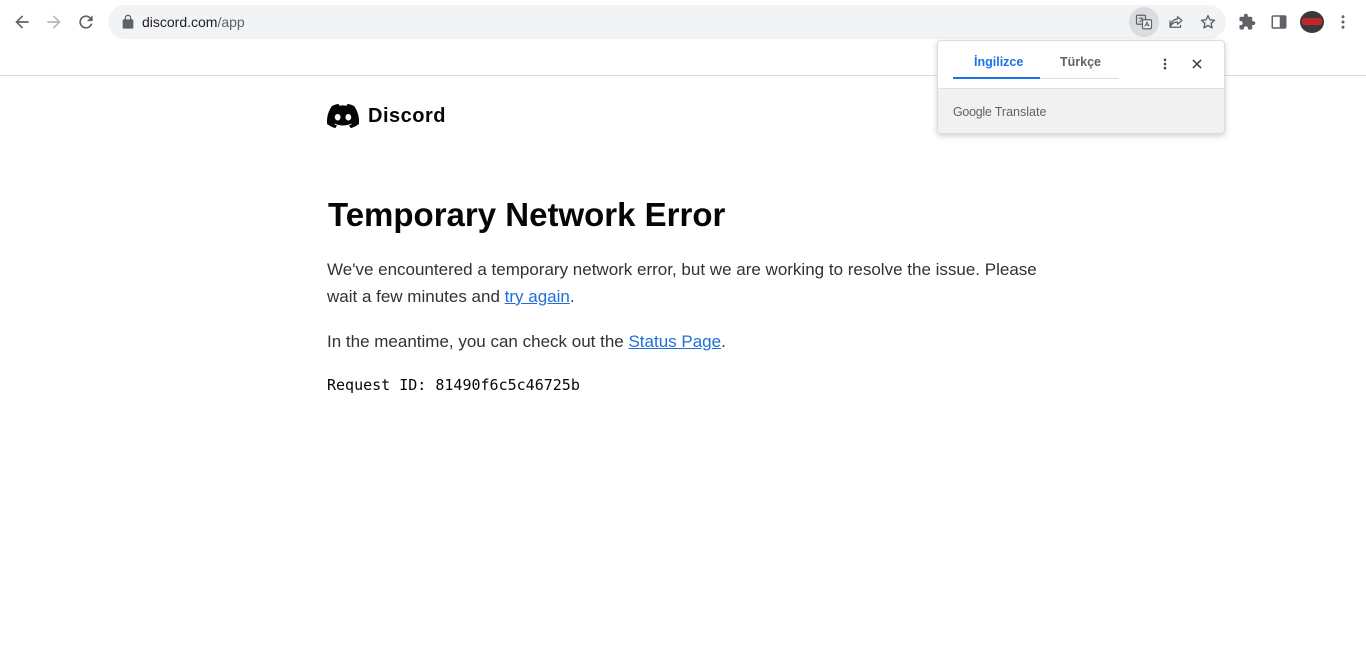  What do you see at coordinates (723, 341) in the screenshot?
I see `status-description-end: .` at bounding box center [723, 341].